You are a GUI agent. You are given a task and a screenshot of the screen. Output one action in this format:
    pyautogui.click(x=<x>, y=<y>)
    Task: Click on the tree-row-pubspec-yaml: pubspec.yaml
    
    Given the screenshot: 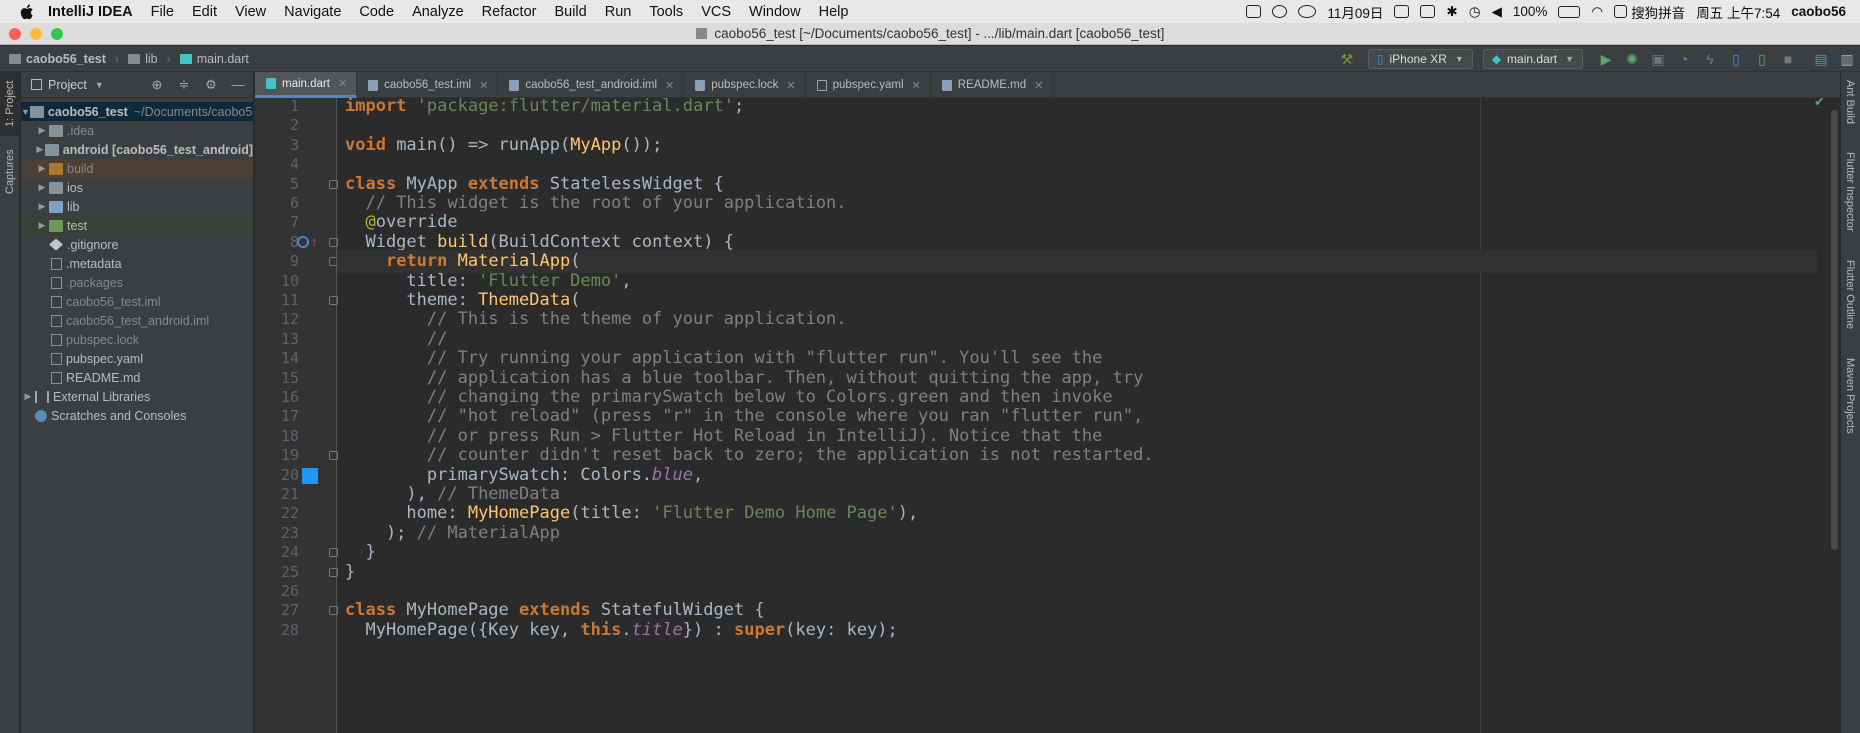 What is the action you would take?
    pyautogui.click(x=137, y=358)
    